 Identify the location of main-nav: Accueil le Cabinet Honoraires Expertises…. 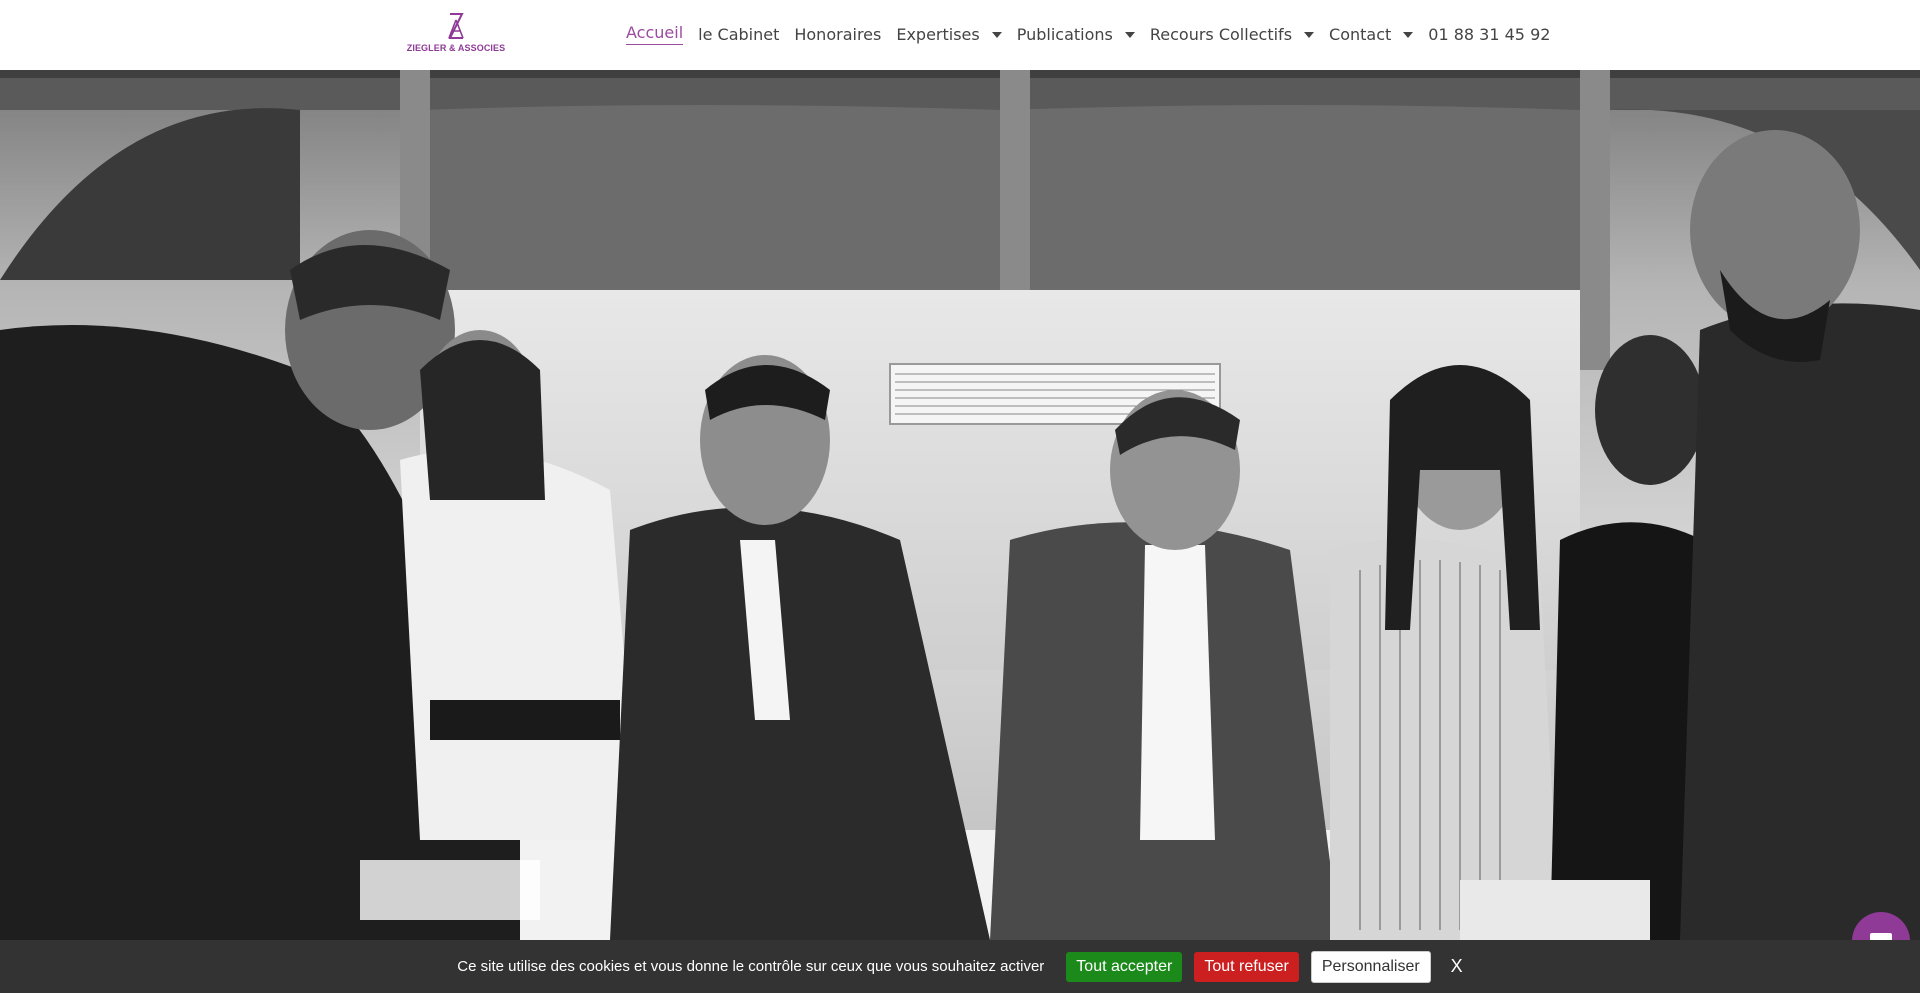
(1088, 34).